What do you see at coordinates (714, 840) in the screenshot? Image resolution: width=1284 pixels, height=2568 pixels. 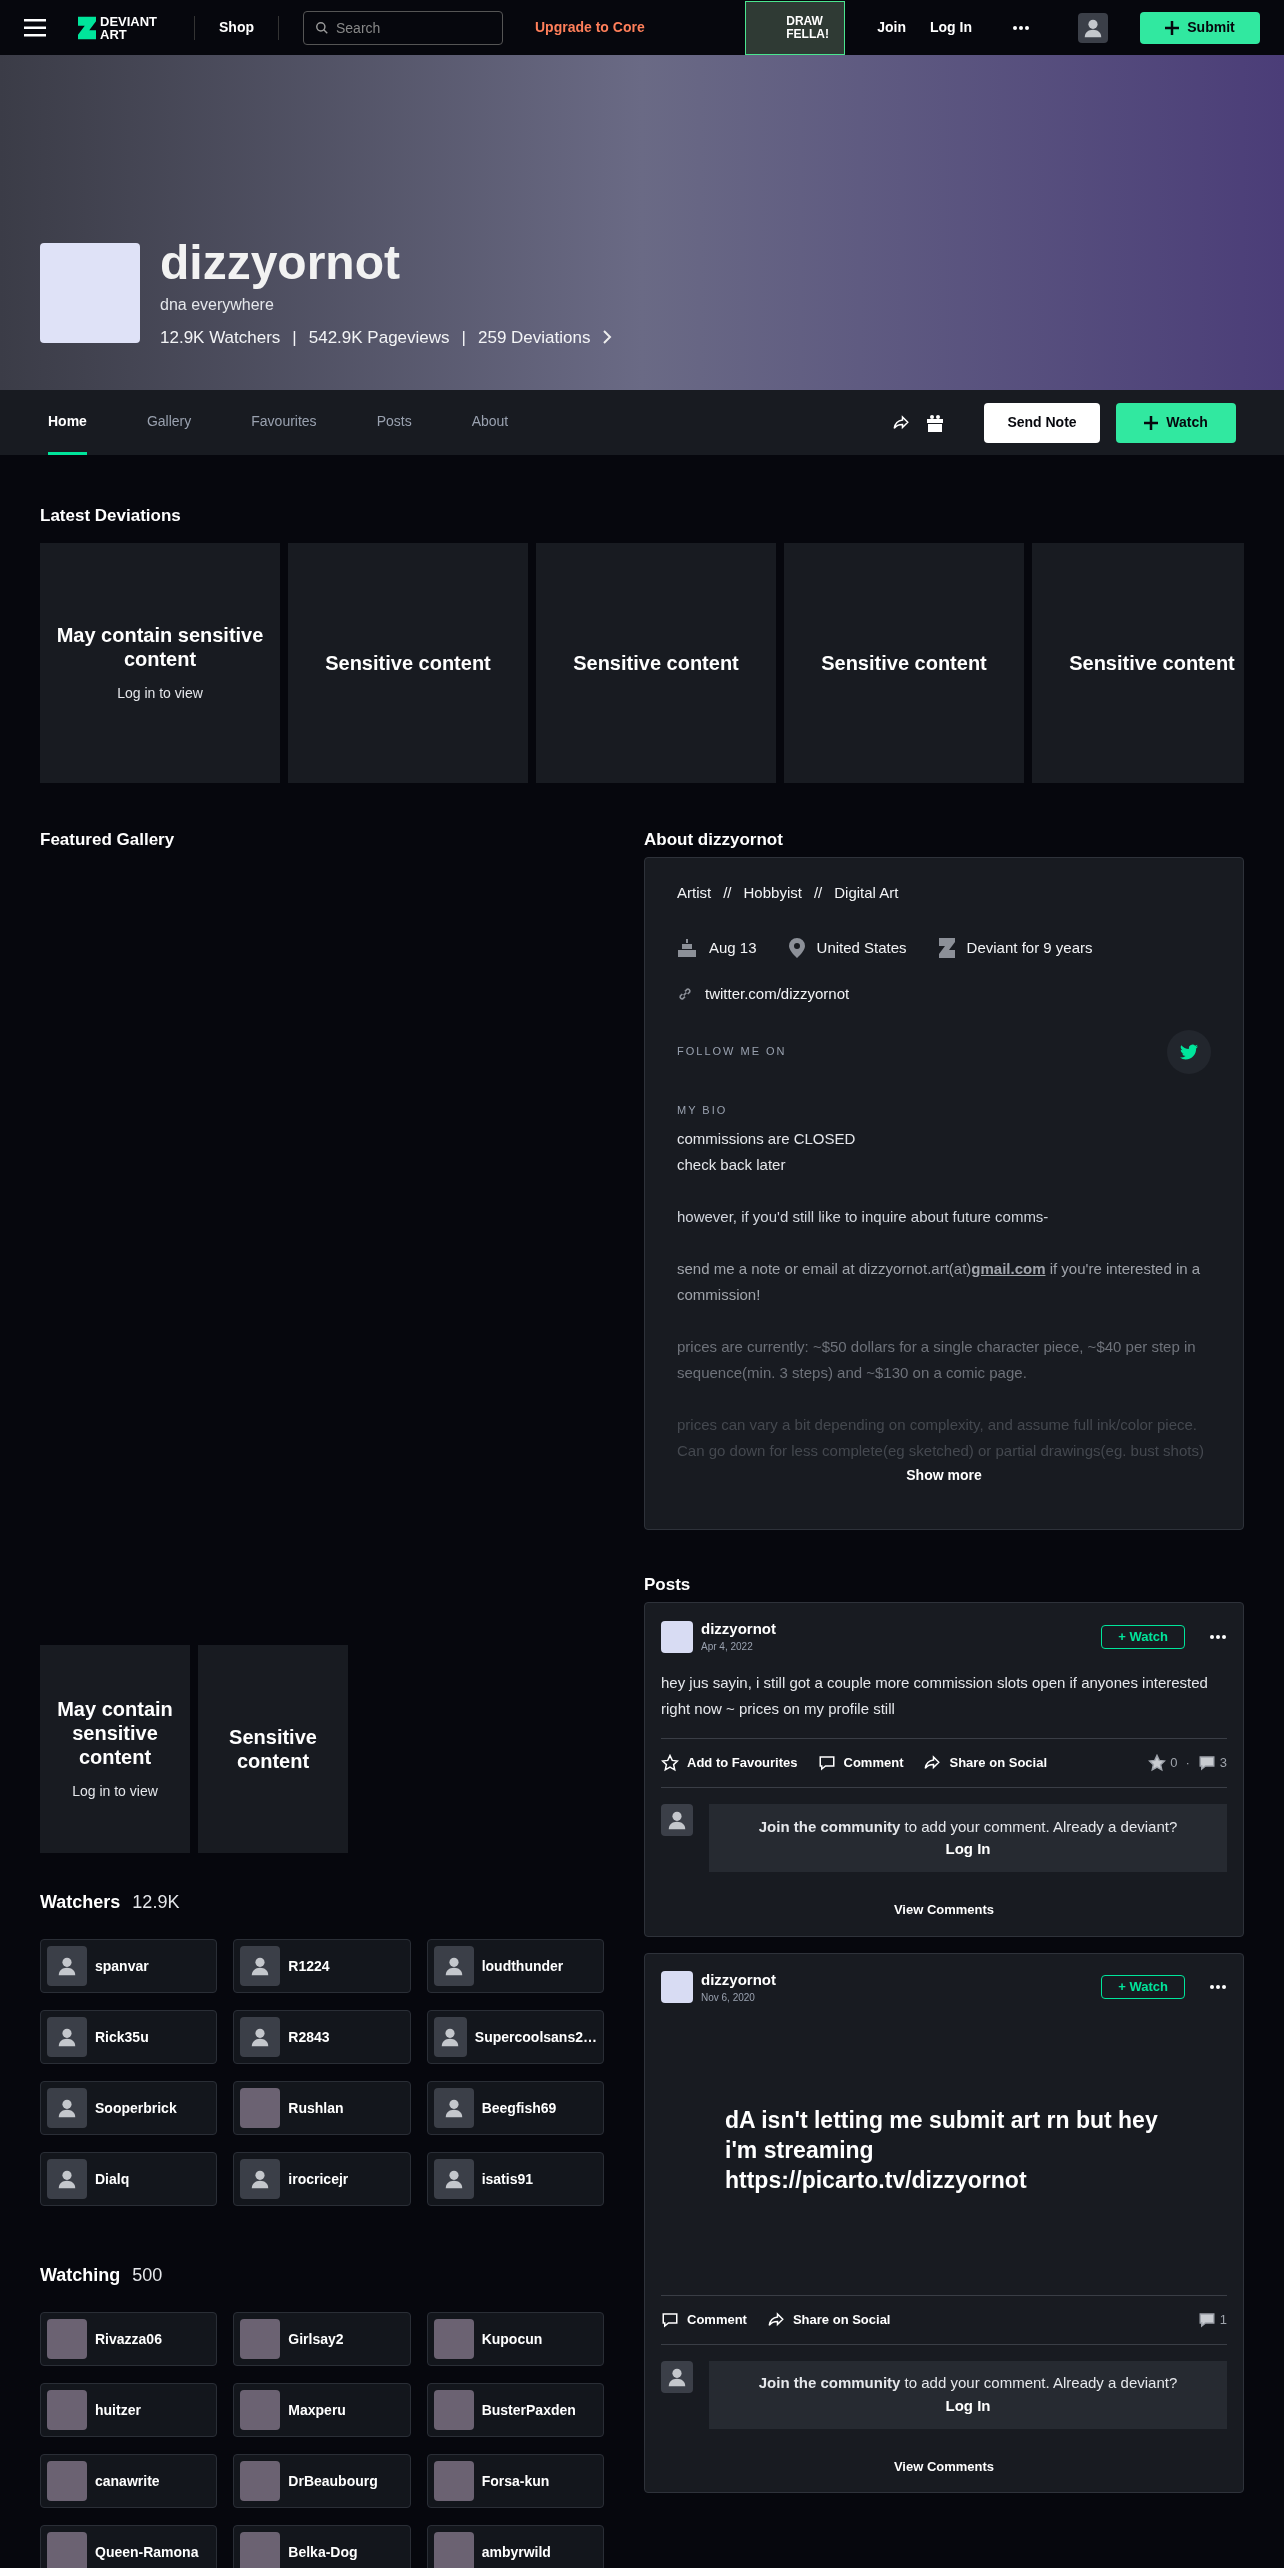 I see `section-title: About dizzyornot` at bounding box center [714, 840].